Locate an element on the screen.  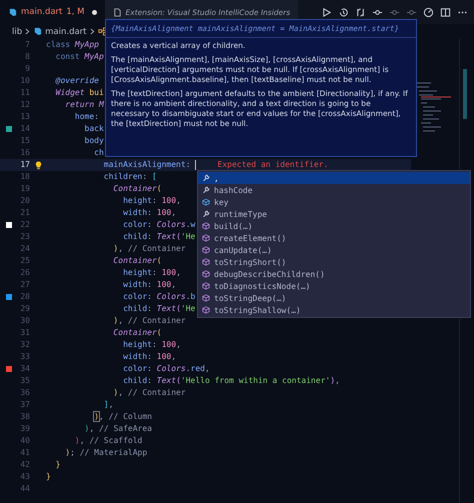
code-line: children: [ is located at coordinates (129, 177).